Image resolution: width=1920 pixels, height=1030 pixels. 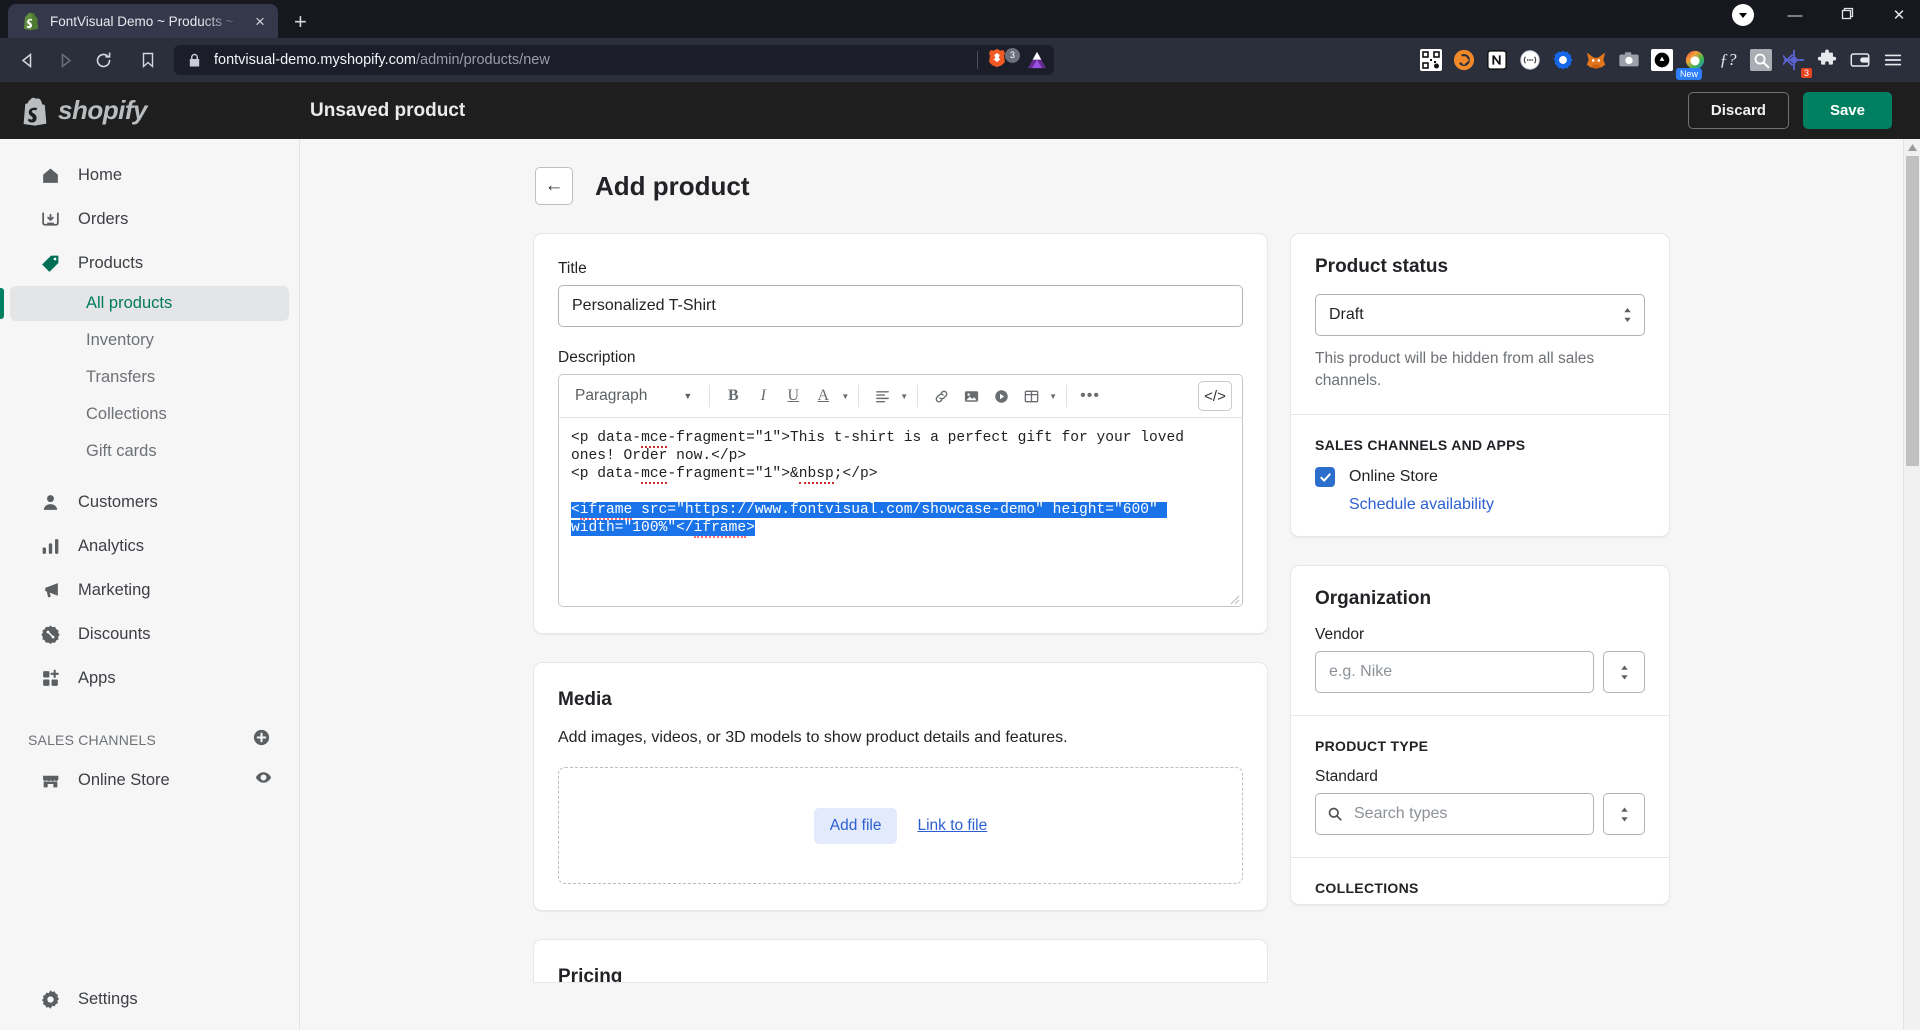 I want to click on grammarly-icon, so click(x=1464, y=60).